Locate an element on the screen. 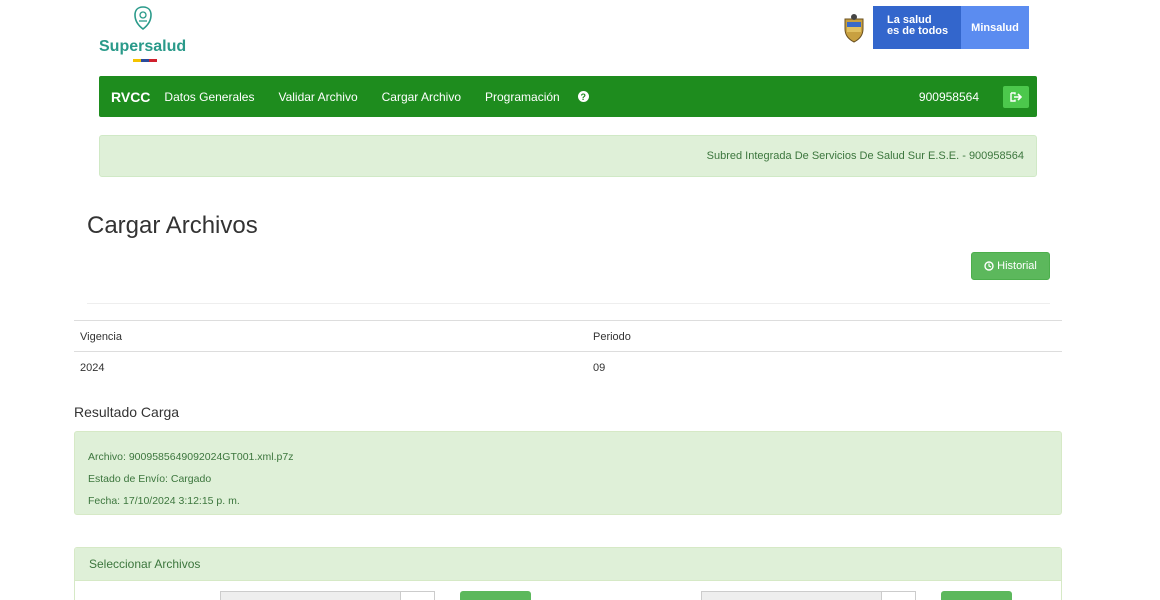 The image size is (1160, 600). coat-of-arms-icon is located at coordinates (854, 27).